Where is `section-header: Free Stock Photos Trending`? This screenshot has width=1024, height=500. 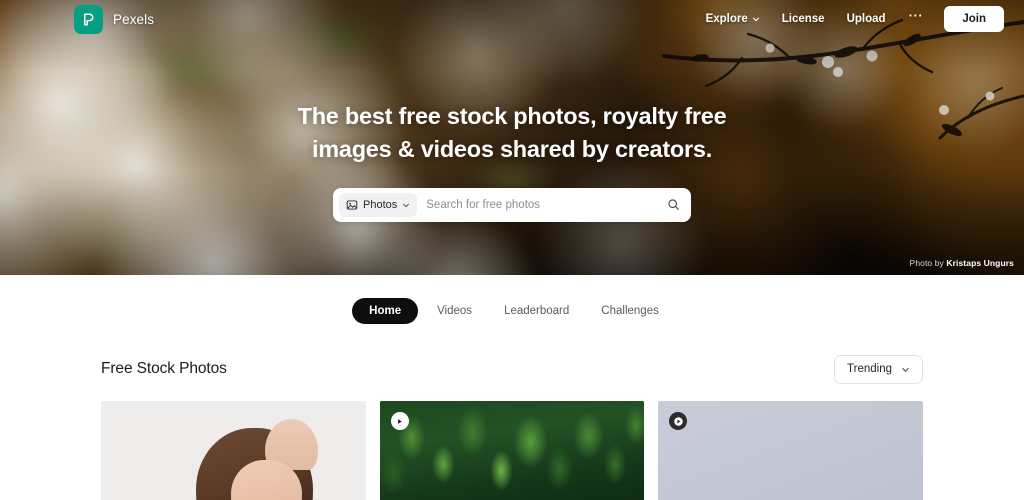 section-header: Free Stock Photos Trending is located at coordinates (512, 369).